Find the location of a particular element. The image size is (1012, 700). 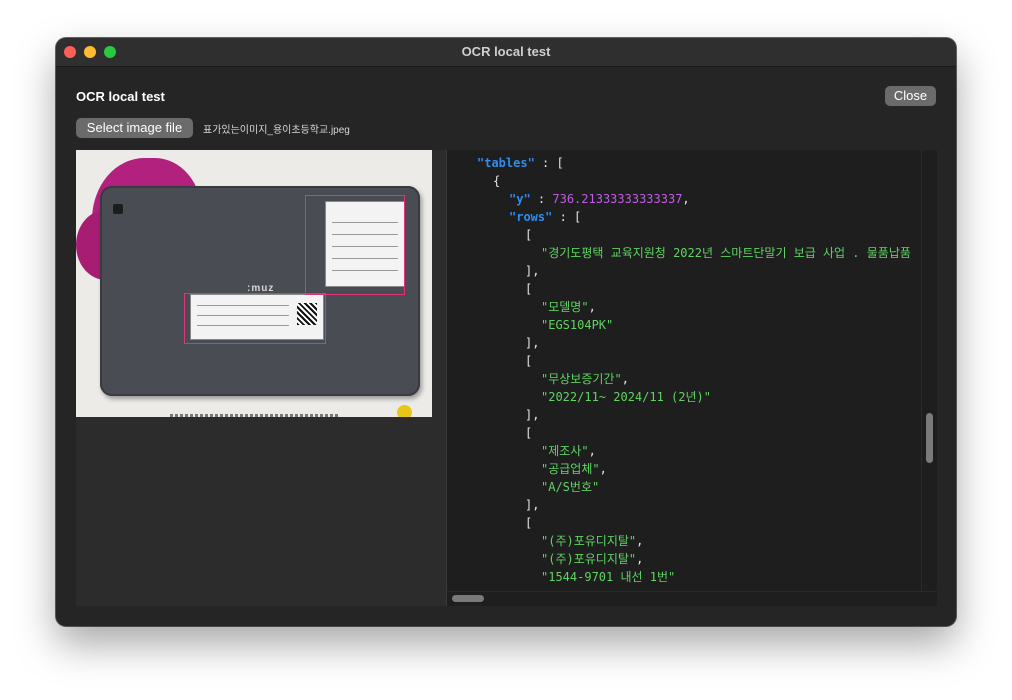

json-line: "공급업체", is located at coordinates (574, 469).